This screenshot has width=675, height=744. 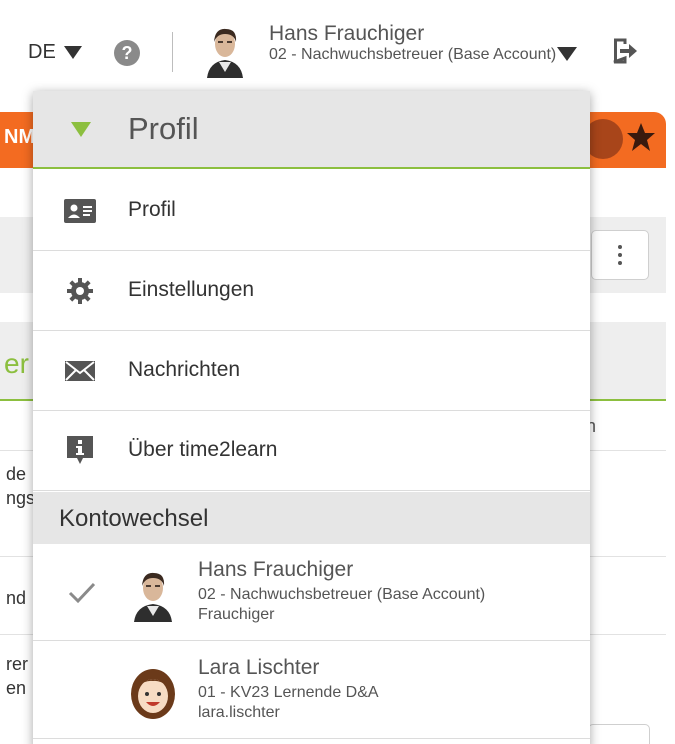 I want to click on star-icon, so click(x=641, y=137).